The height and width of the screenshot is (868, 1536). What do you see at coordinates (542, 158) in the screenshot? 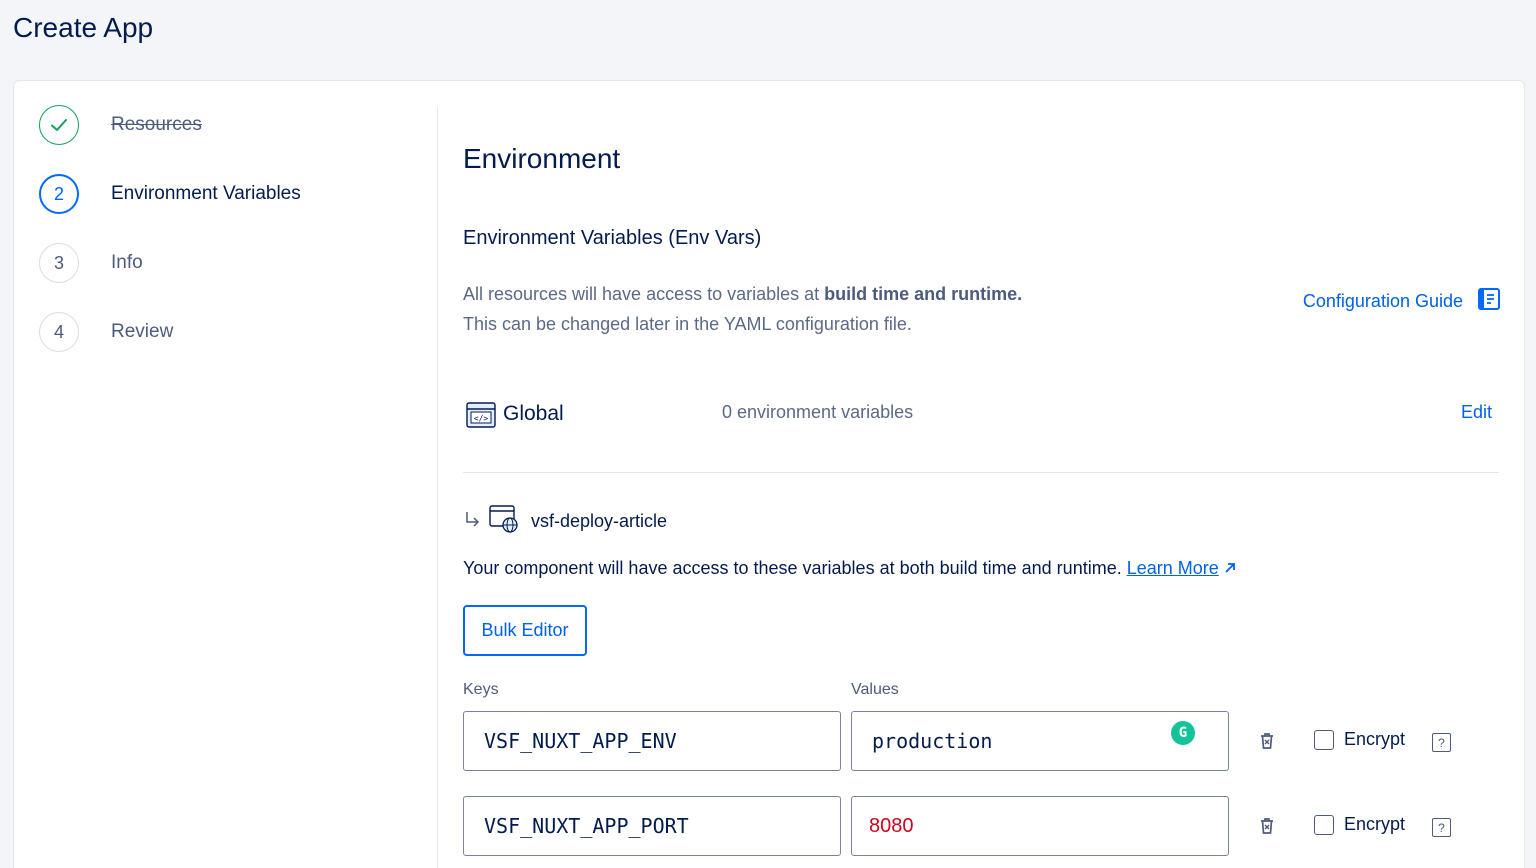
I see `section-heading: Environment` at bounding box center [542, 158].